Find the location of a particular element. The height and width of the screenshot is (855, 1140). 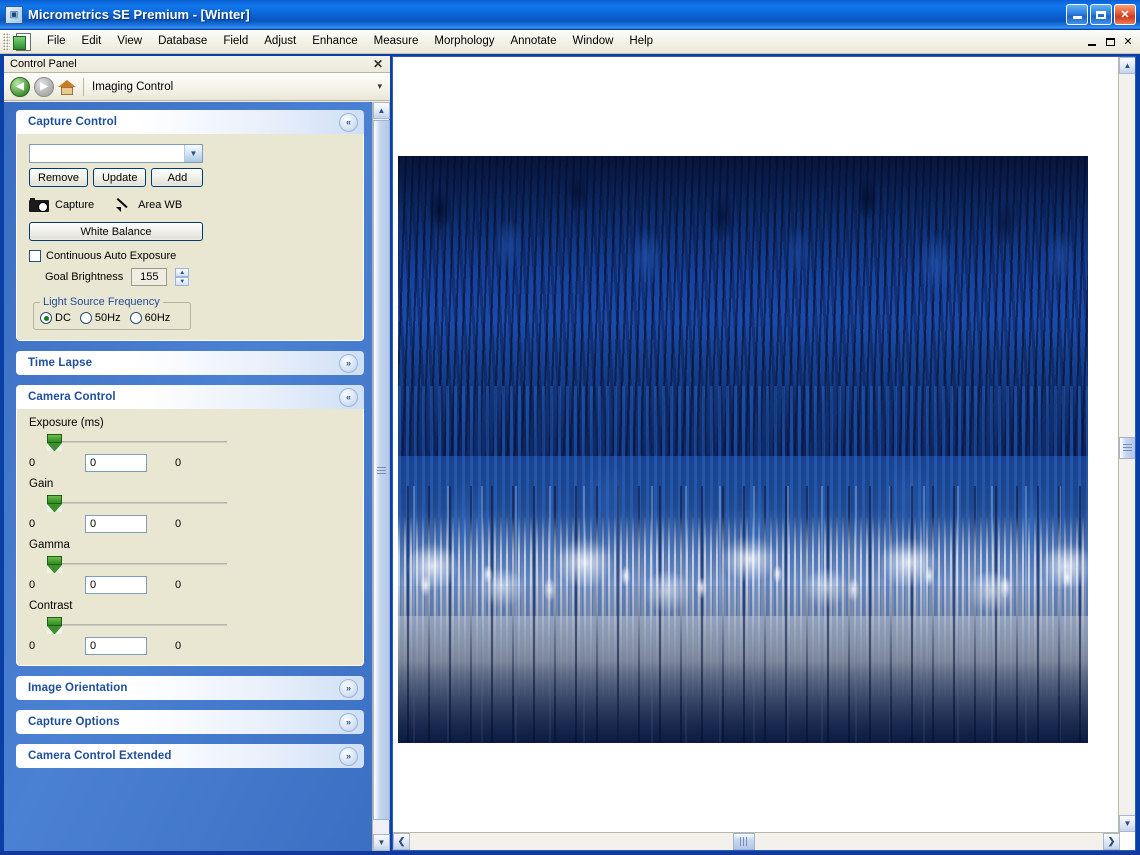

scroll-down-button: ▼ is located at coordinates (381, 842).